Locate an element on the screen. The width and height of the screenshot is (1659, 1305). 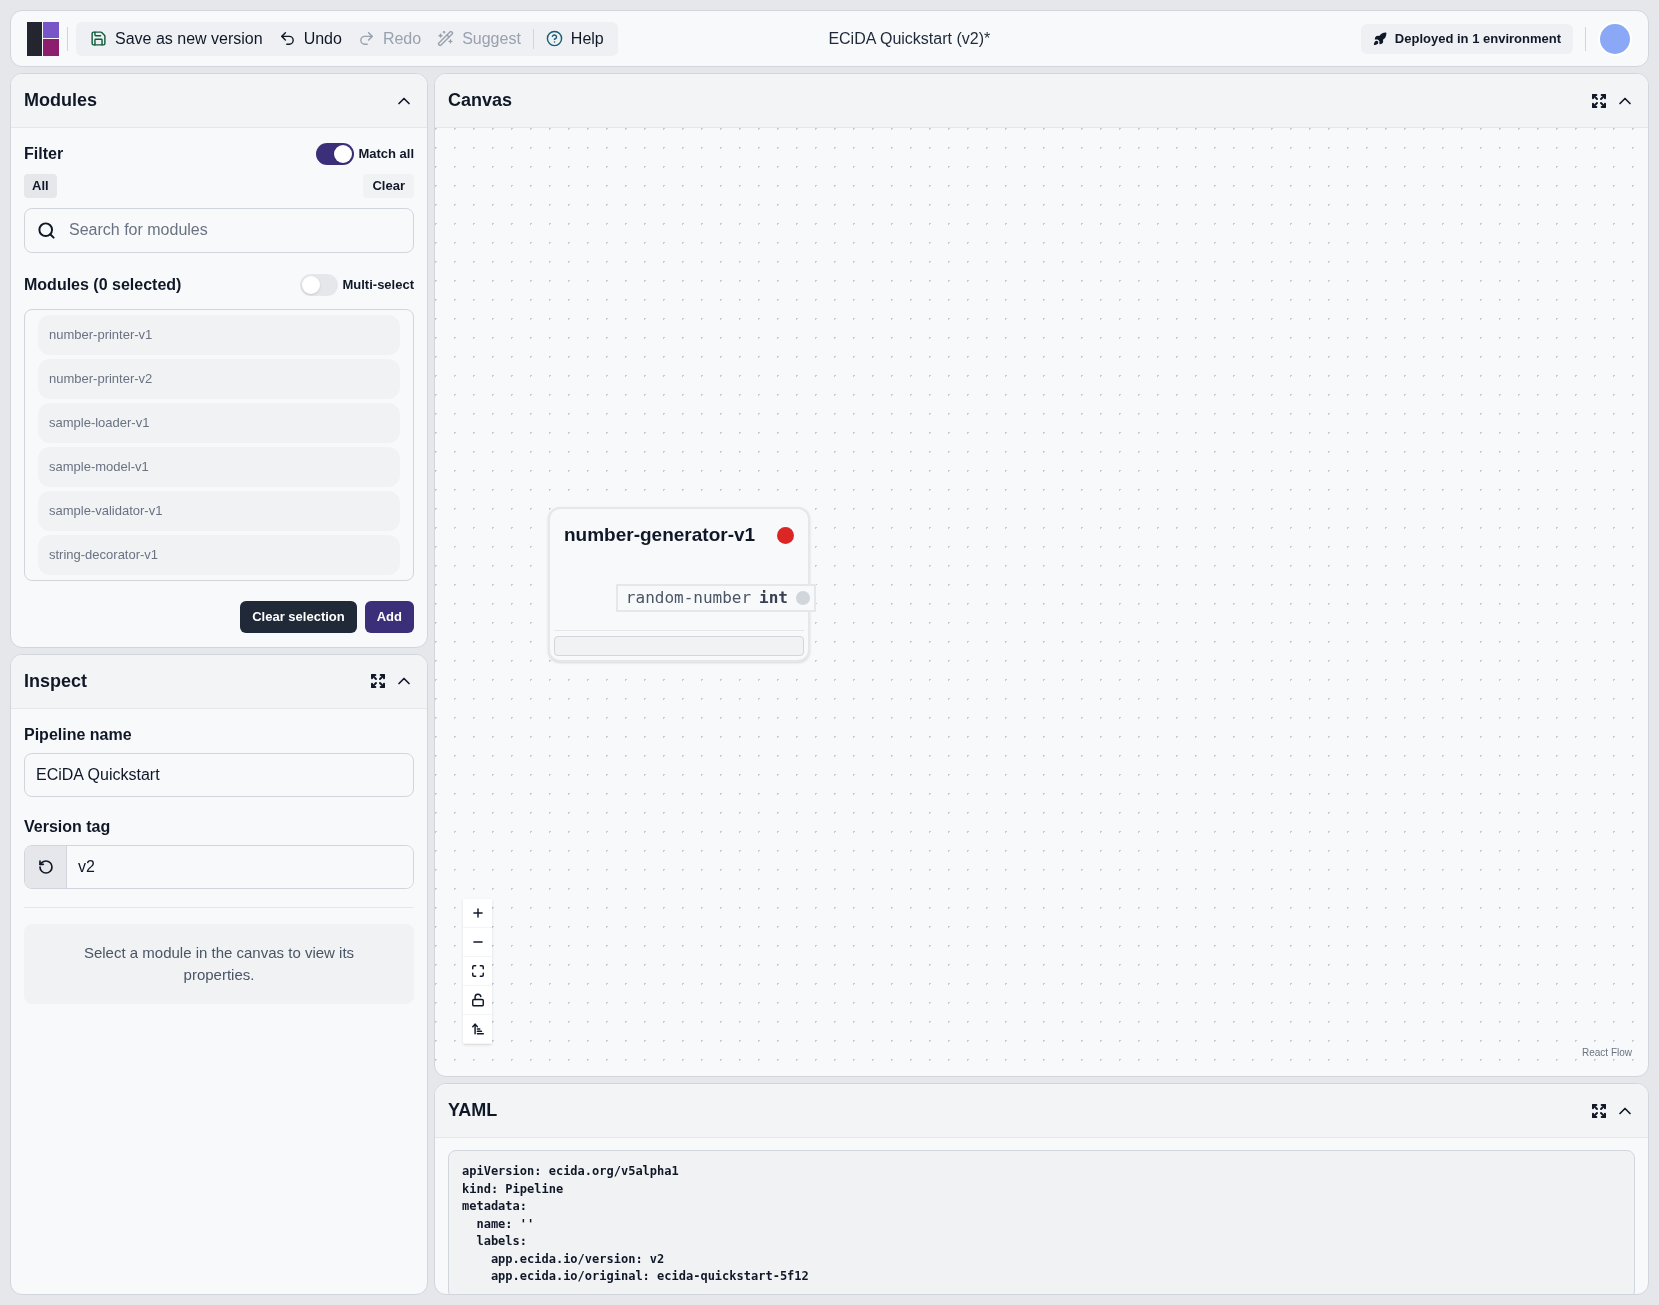
module-item: sample-model-v1 is located at coordinates (219, 466).